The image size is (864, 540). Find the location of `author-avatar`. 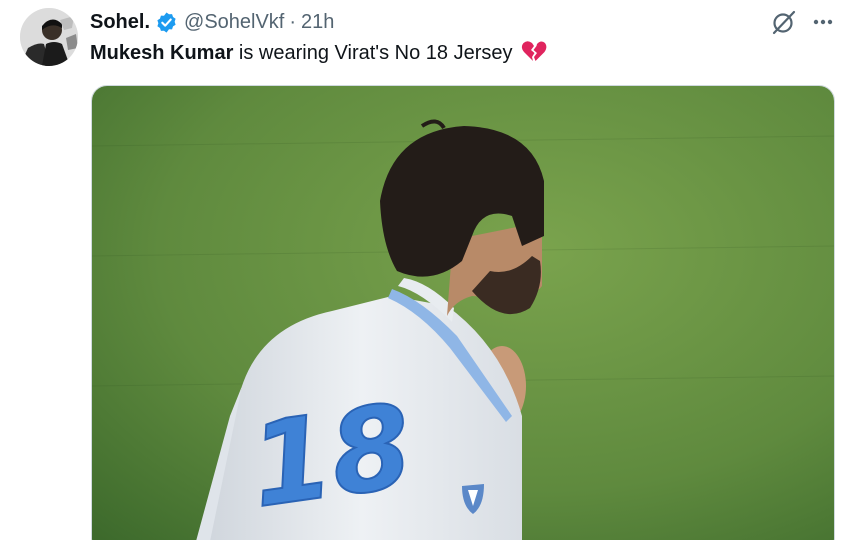

author-avatar is located at coordinates (49, 37).